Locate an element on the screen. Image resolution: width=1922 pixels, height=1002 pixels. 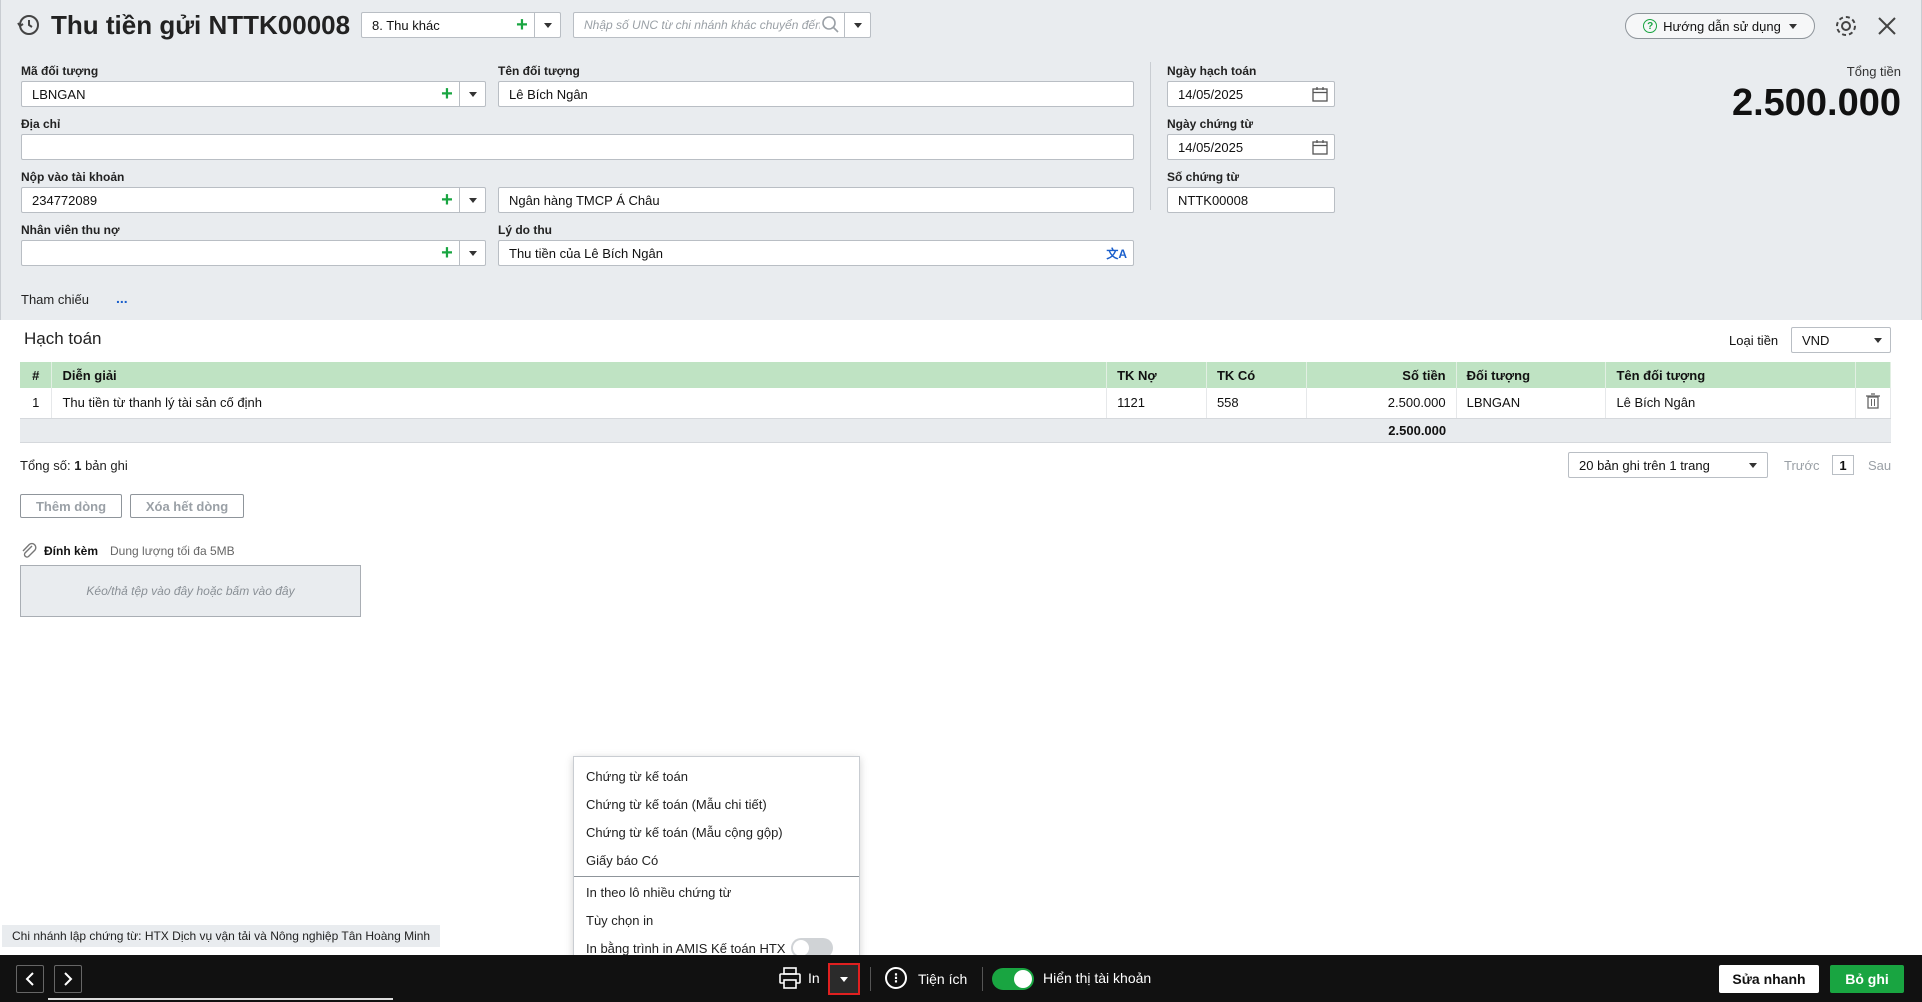
doc-no-field: NTTK00008 is located at coordinates (1251, 200).